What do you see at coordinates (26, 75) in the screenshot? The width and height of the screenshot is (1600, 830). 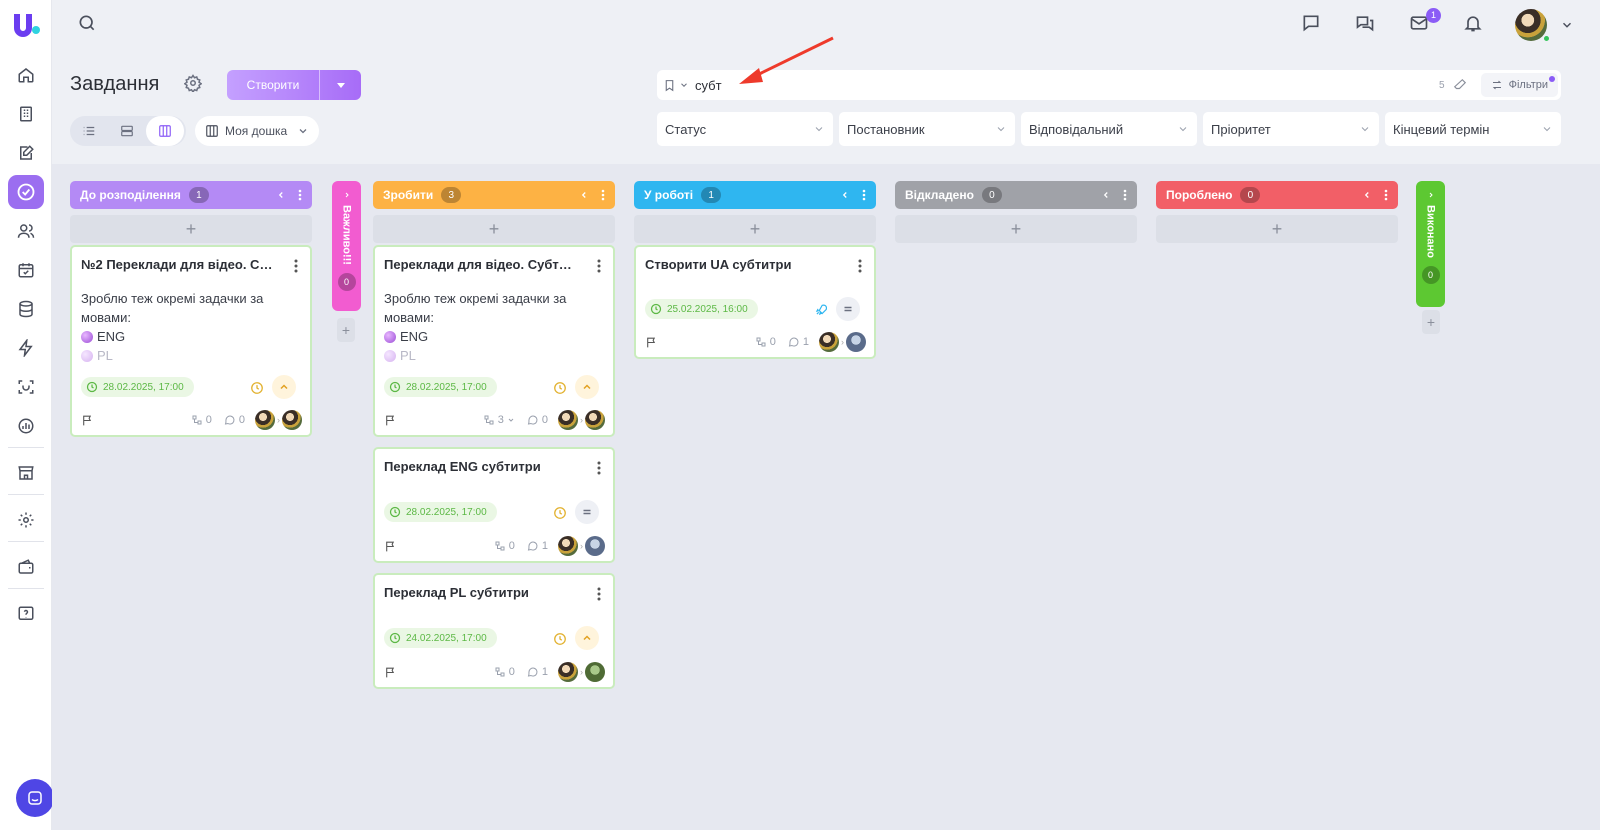 I see `home-icon` at bounding box center [26, 75].